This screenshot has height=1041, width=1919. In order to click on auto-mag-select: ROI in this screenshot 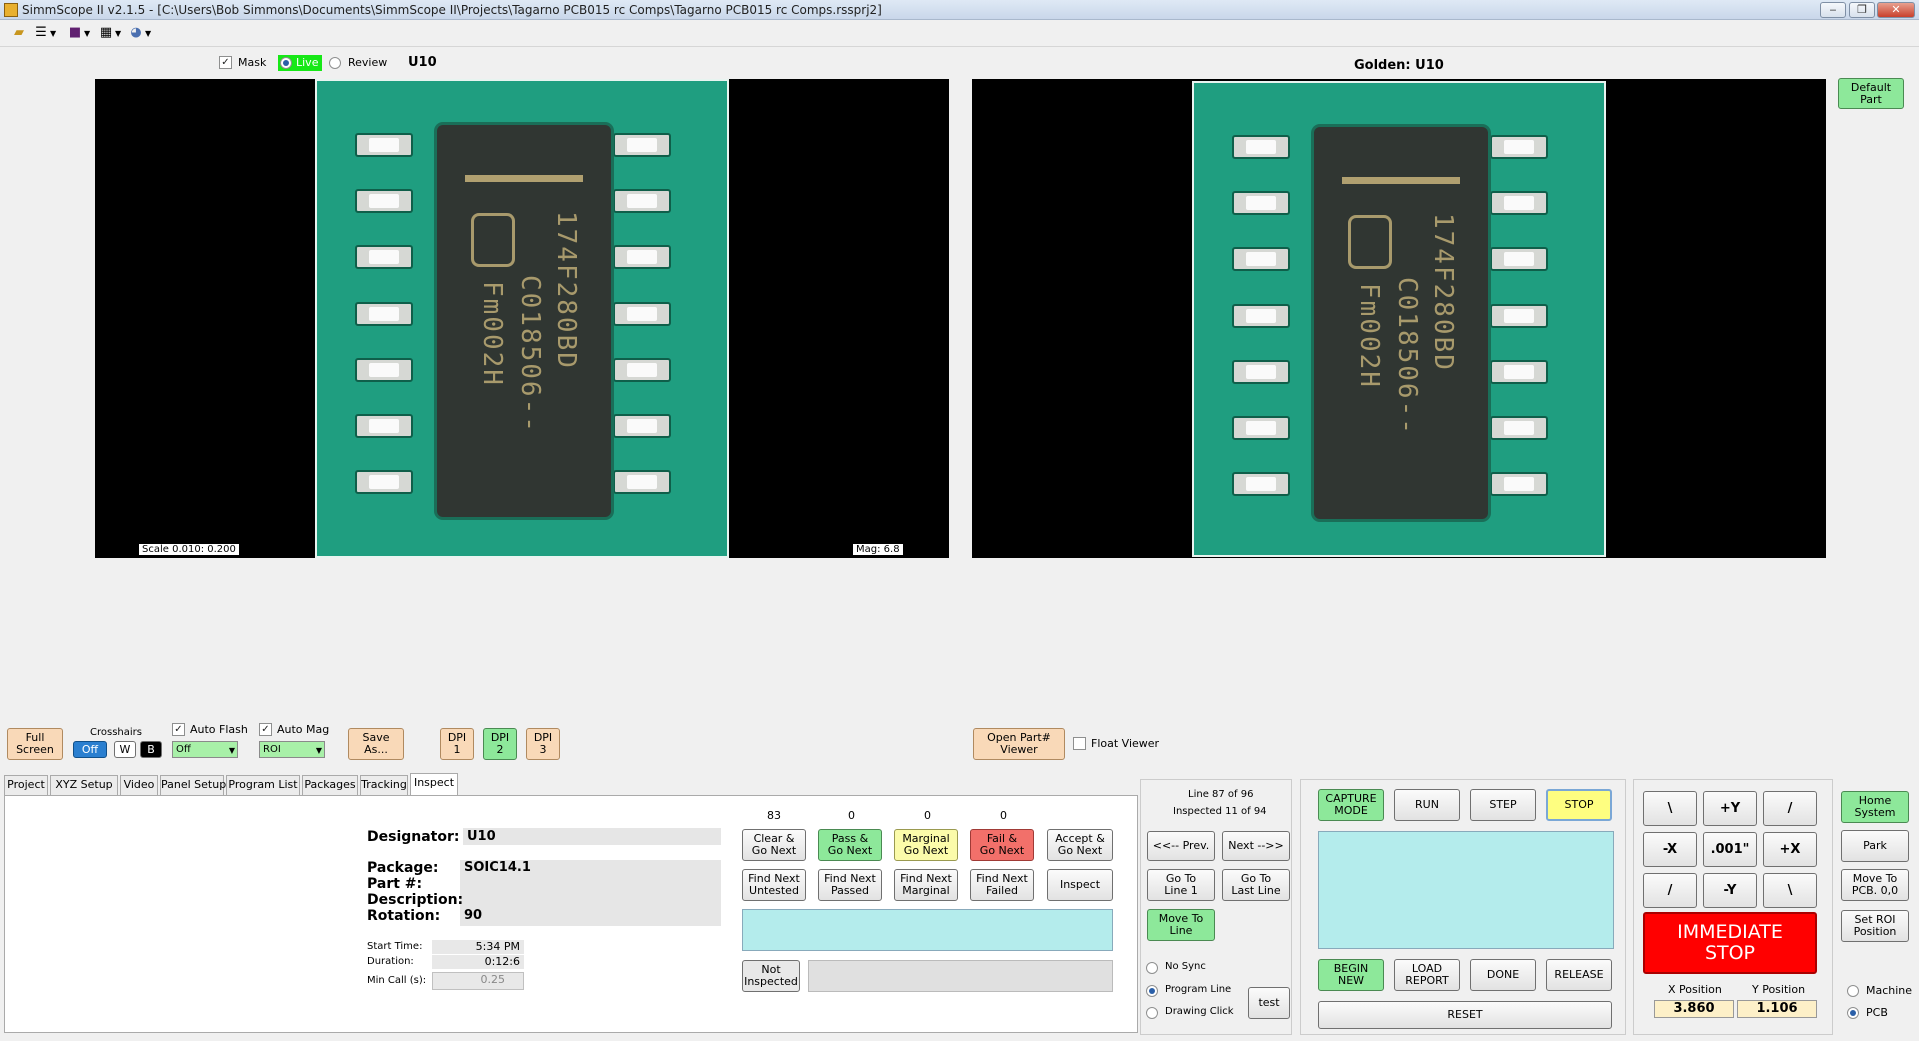, I will do `click(292, 749)`.